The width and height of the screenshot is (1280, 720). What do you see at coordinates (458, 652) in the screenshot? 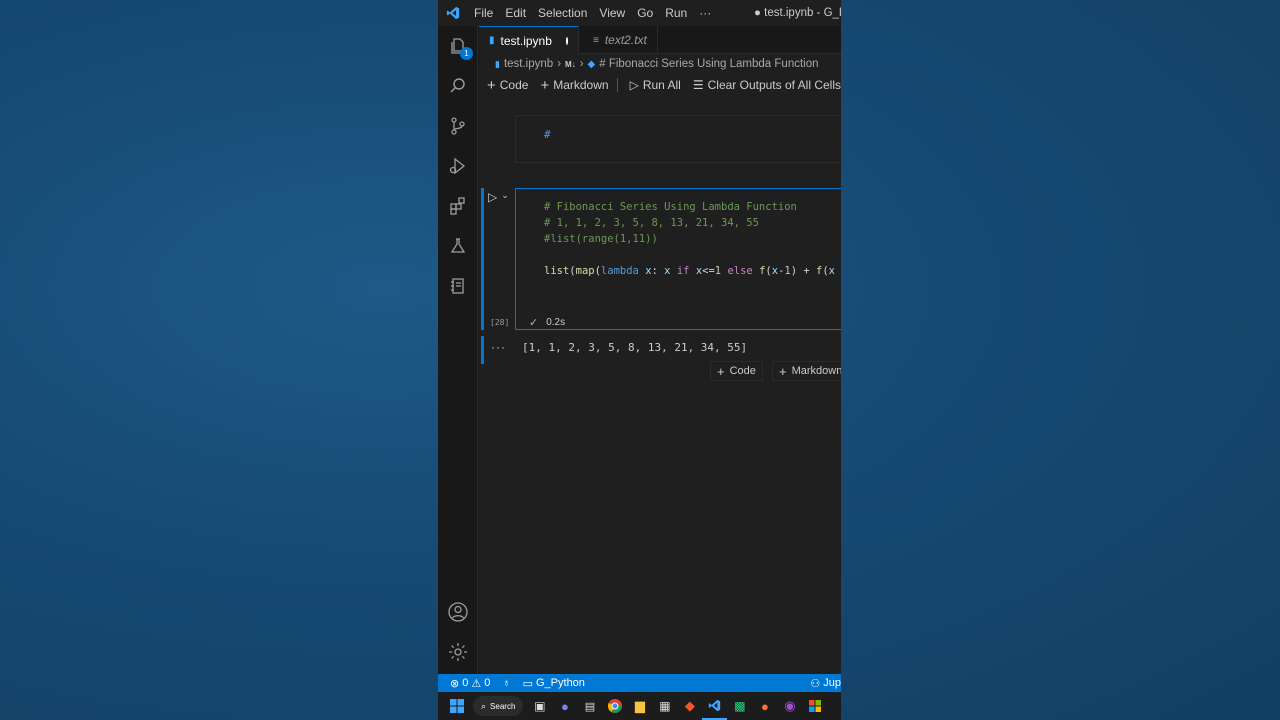
I see `settings-gear-icon` at bounding box center [458, 652].